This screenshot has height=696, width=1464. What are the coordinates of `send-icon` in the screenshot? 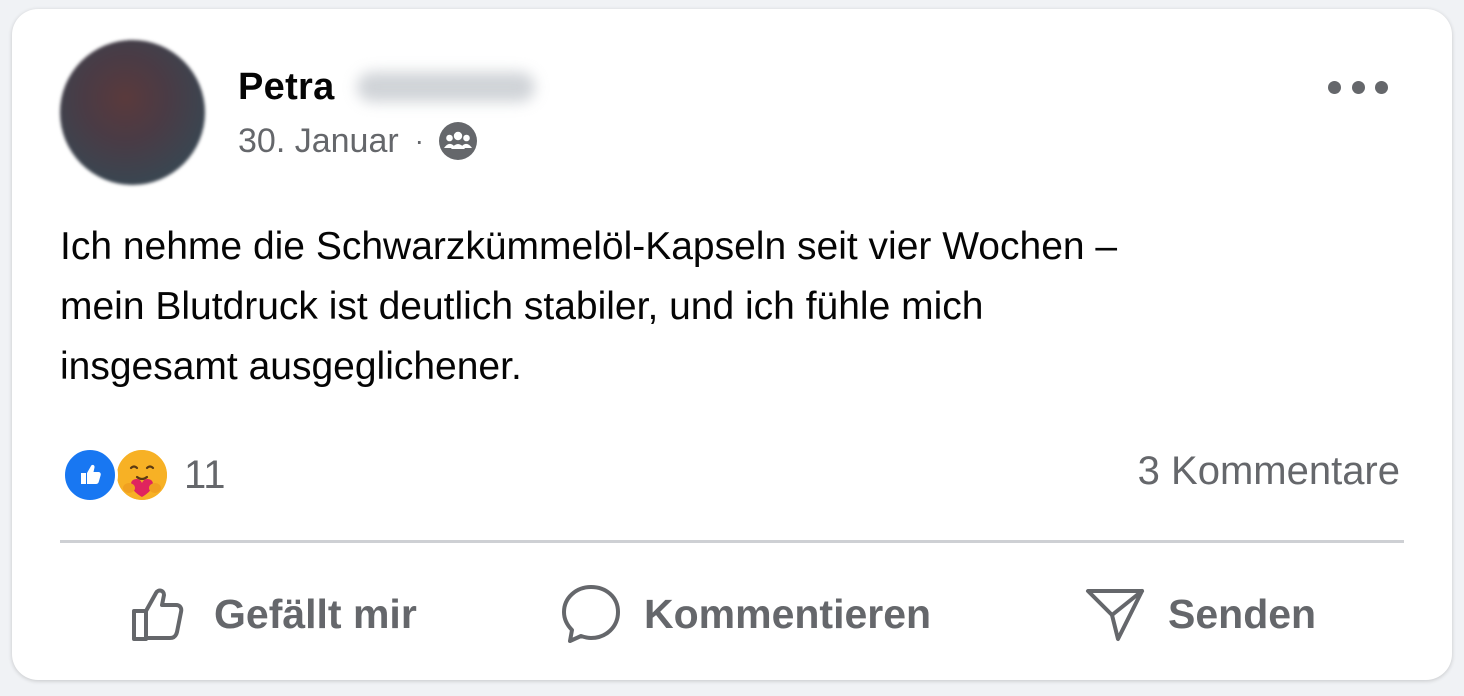 It's located at (1115, 615).